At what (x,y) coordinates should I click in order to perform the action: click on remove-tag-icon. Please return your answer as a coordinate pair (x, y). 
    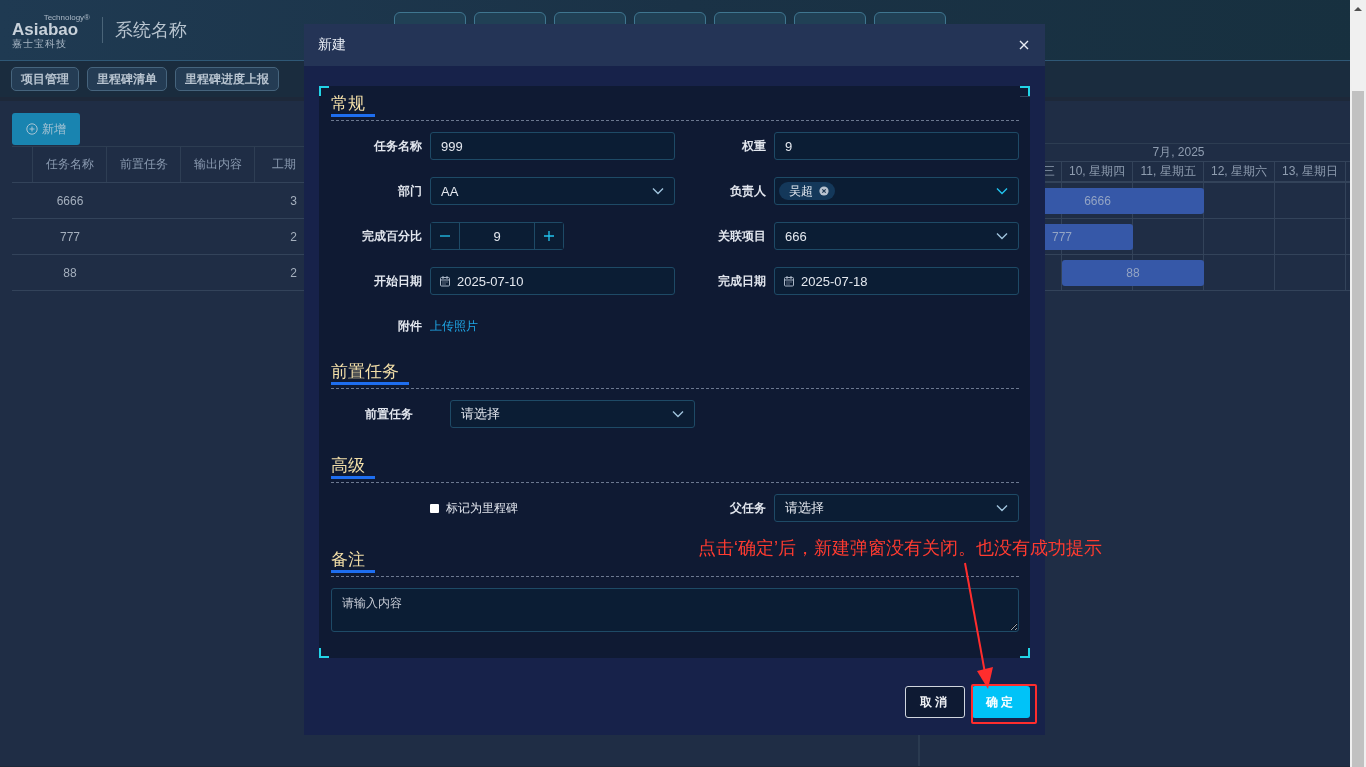
    Looking at the image, I should click on (824, 191).